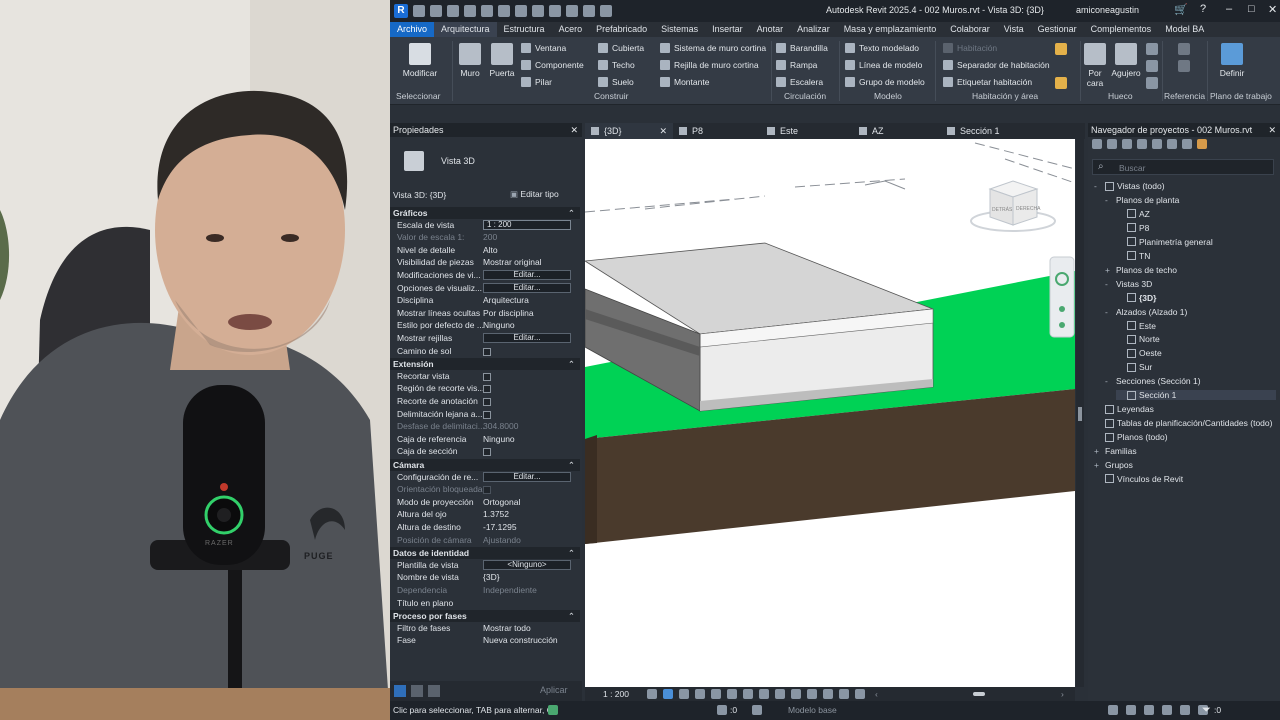 This screenshot has height=720, width=1280. I want to click on text-icon, so click(555, 11).